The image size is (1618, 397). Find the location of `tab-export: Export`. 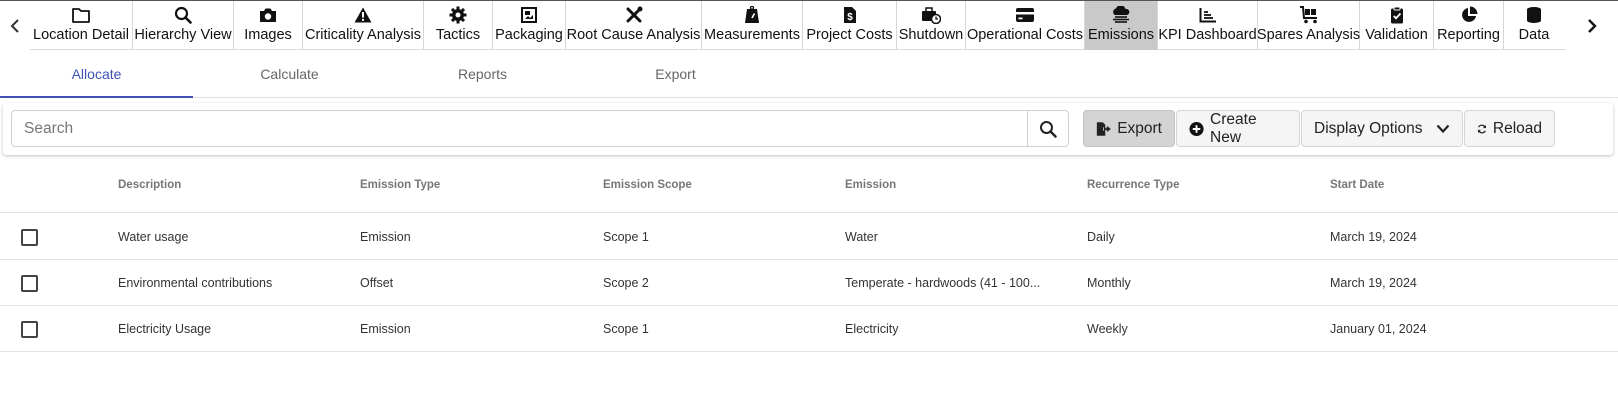

tab-export: Export is located at coordinates (675, 73).